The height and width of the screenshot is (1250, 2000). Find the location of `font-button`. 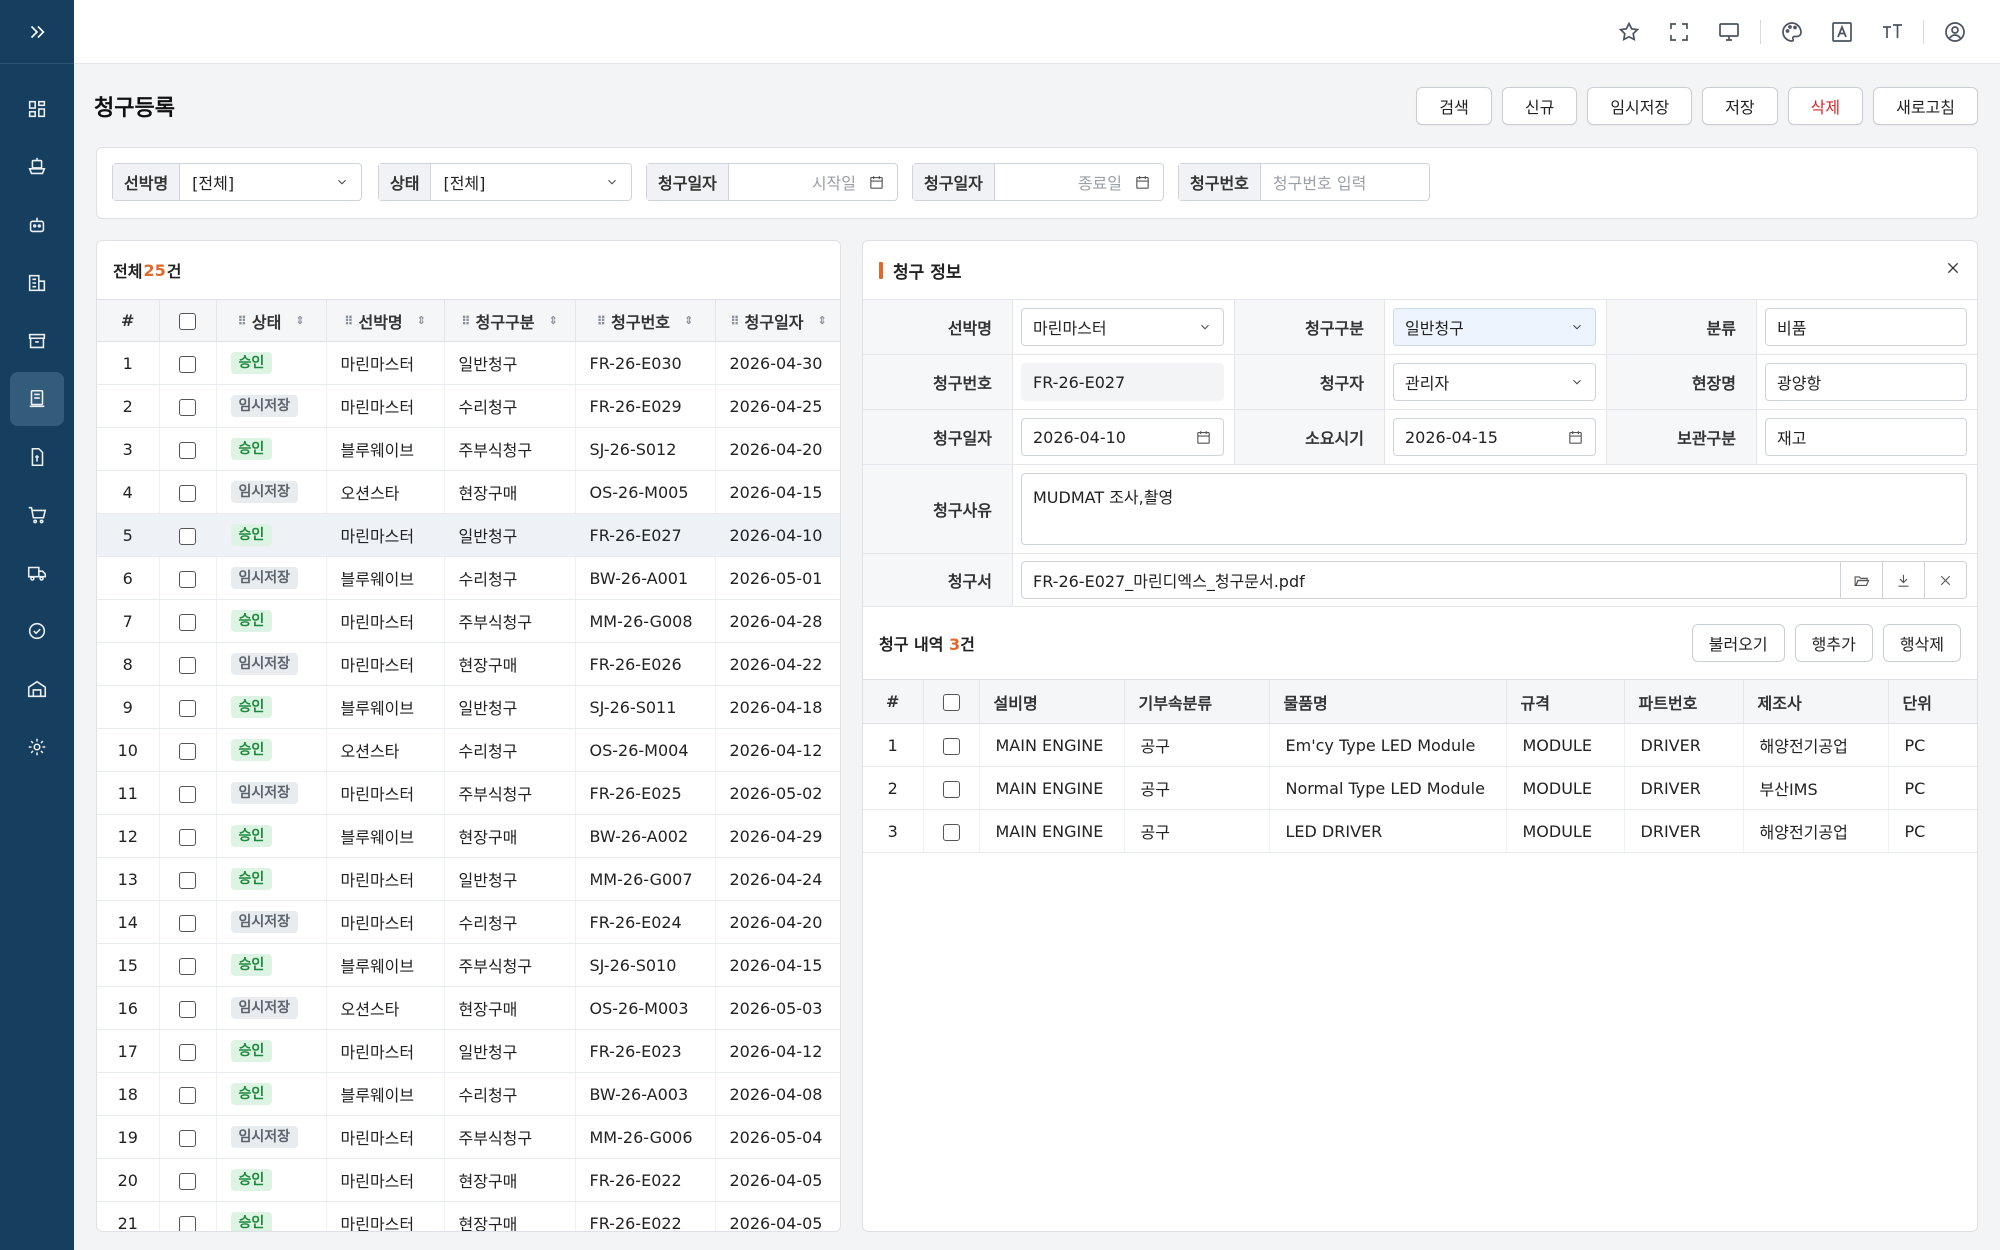

font-button is located at coordinates (1842, 32).